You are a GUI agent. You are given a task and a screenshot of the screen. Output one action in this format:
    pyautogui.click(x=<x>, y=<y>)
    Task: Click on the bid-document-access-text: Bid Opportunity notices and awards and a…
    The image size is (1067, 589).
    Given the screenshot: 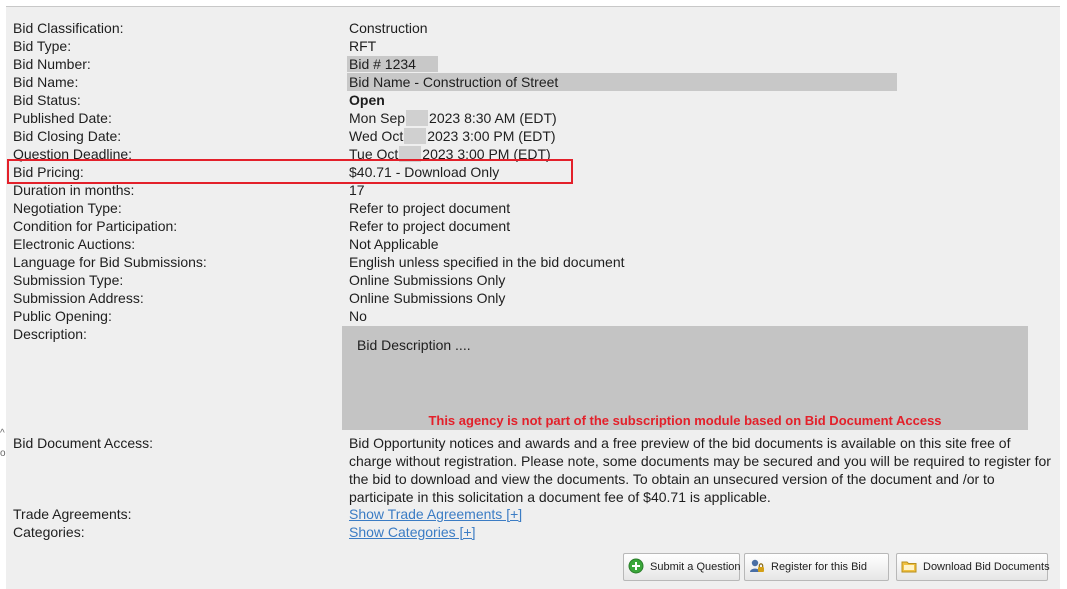 What is the action you would take?
    pyautogui.click(x=700, y=470)
    